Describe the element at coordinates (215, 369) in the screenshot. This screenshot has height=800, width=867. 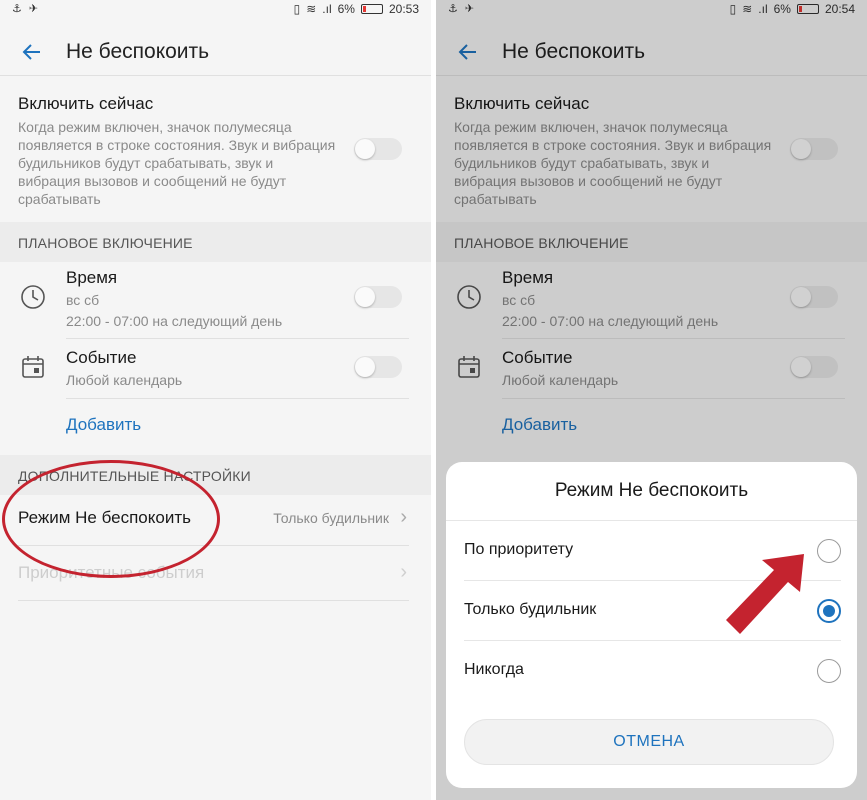
I see `event-rule-row: Событие Любой календарь` at that location.